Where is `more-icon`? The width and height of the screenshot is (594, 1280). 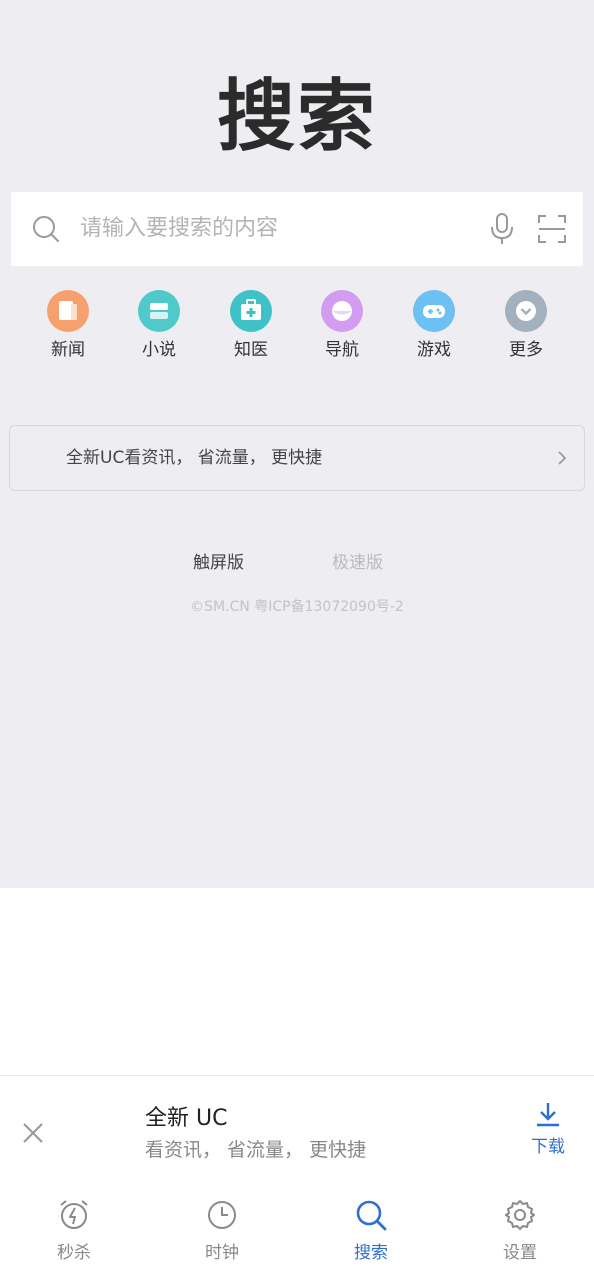
more-icon is located at coordinates (526, 311).